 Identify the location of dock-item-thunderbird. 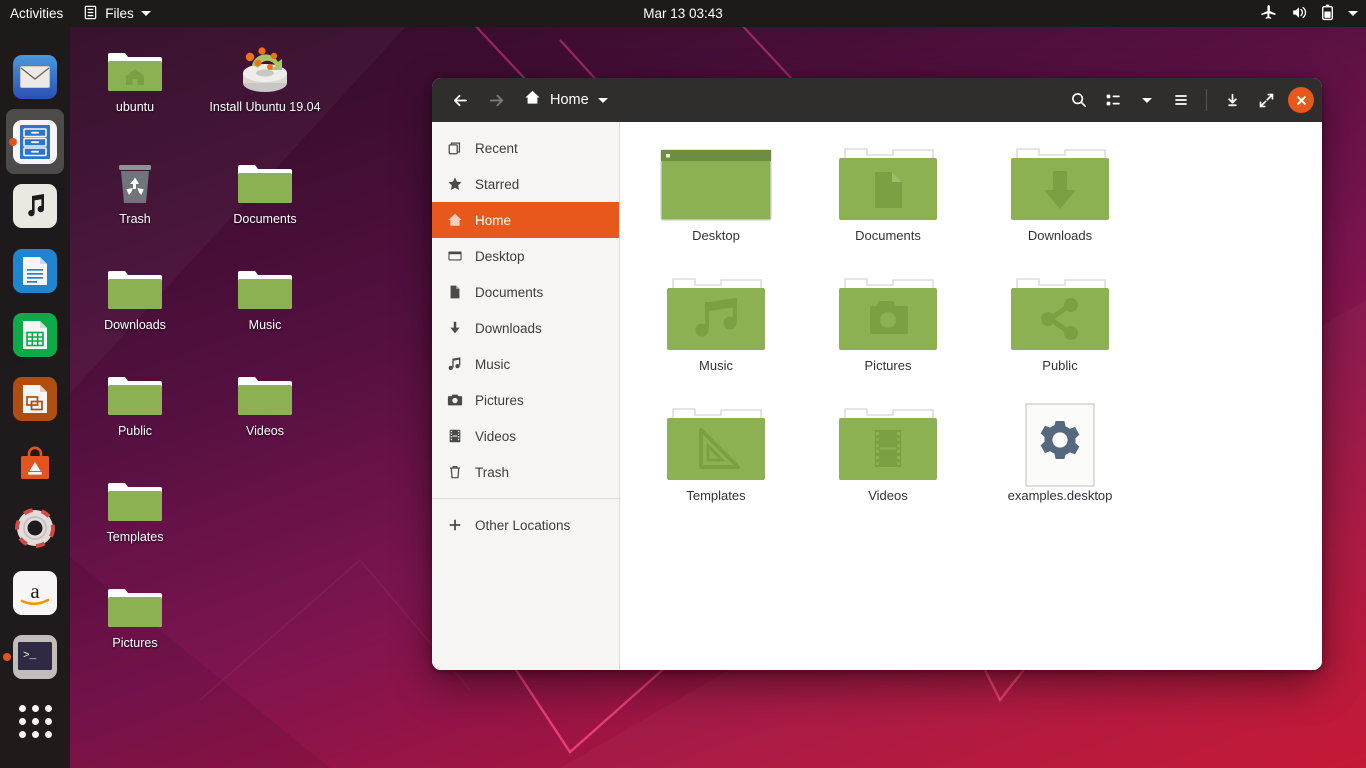
(35, 77).